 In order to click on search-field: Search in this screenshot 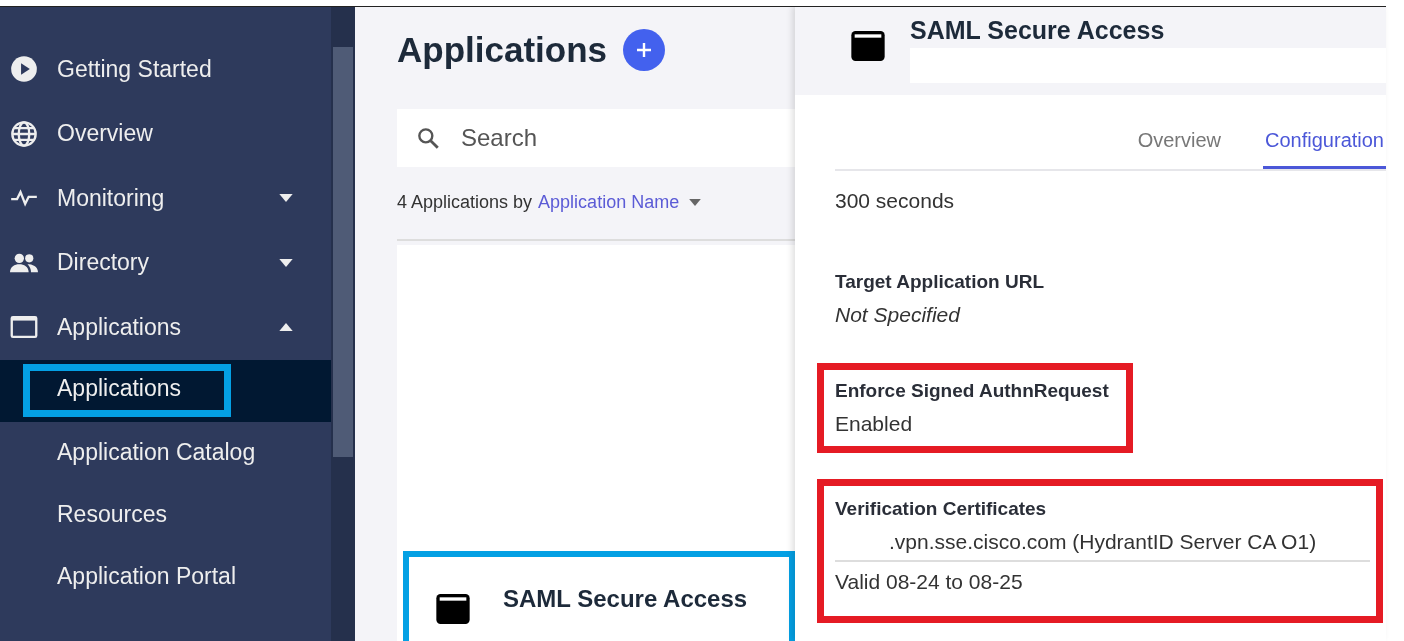, I will do `click(596, 138)`.